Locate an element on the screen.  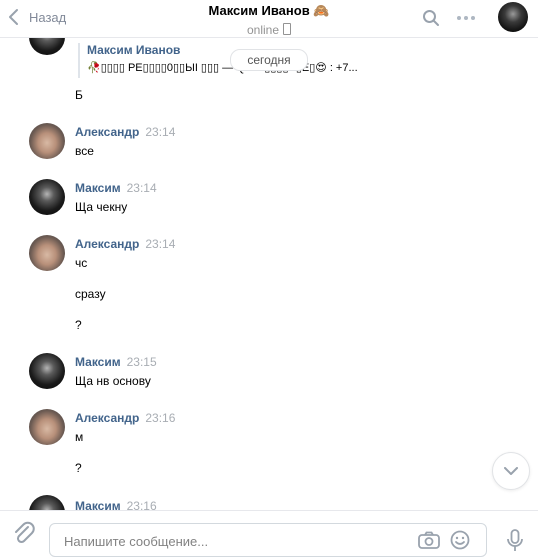
smile-icon is located at coordinates (460, 540).